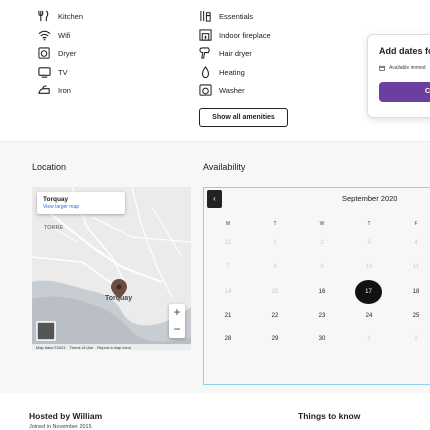  What do you see at coordinates (81, 207) in the screenshot?
I see `view-larger-map-link: View larger map` at bounding box center [81, 207].